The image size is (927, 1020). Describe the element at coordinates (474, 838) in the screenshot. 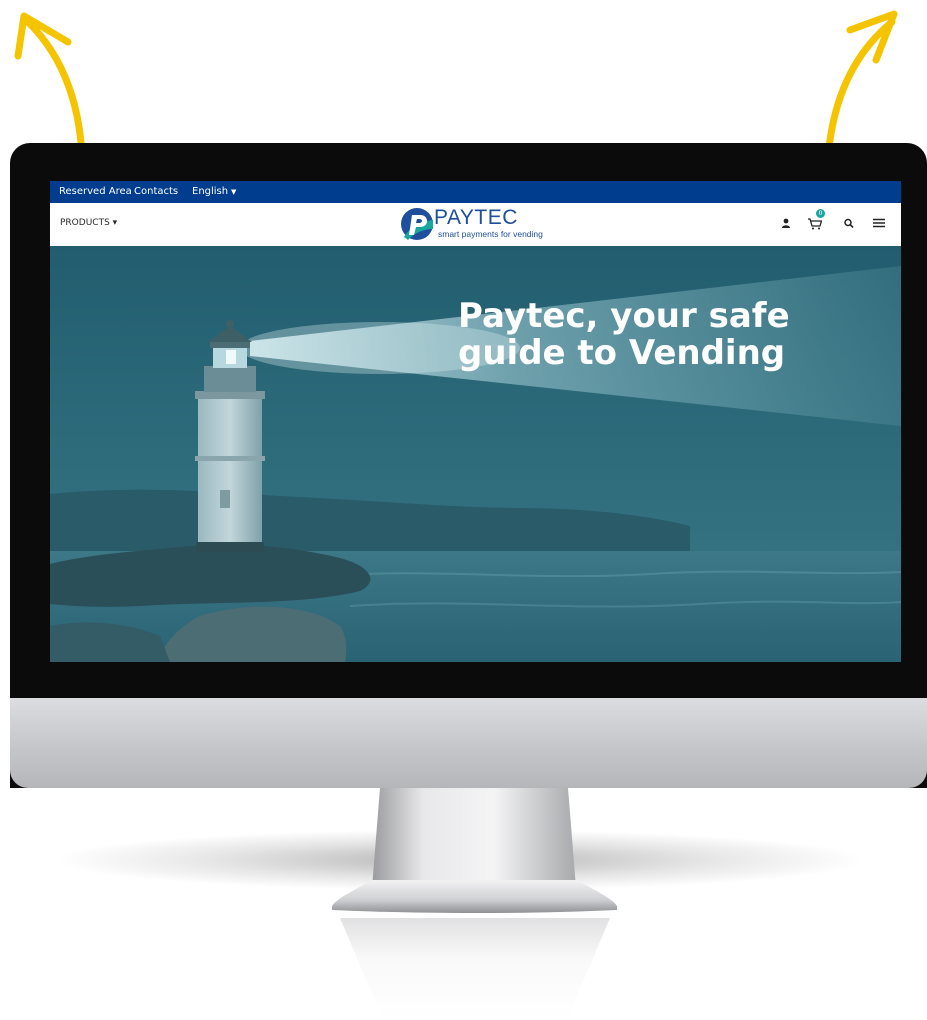

I see `monitor-stand` at that location.